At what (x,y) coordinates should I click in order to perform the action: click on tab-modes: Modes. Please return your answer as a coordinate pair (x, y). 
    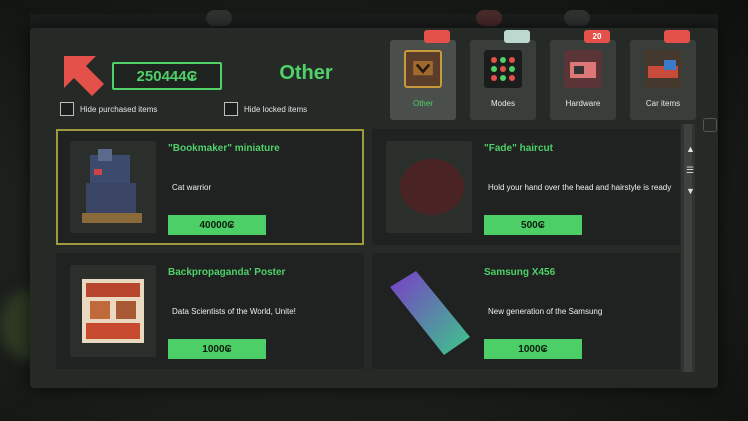
    Looking at the image, I should click on (503, 75).